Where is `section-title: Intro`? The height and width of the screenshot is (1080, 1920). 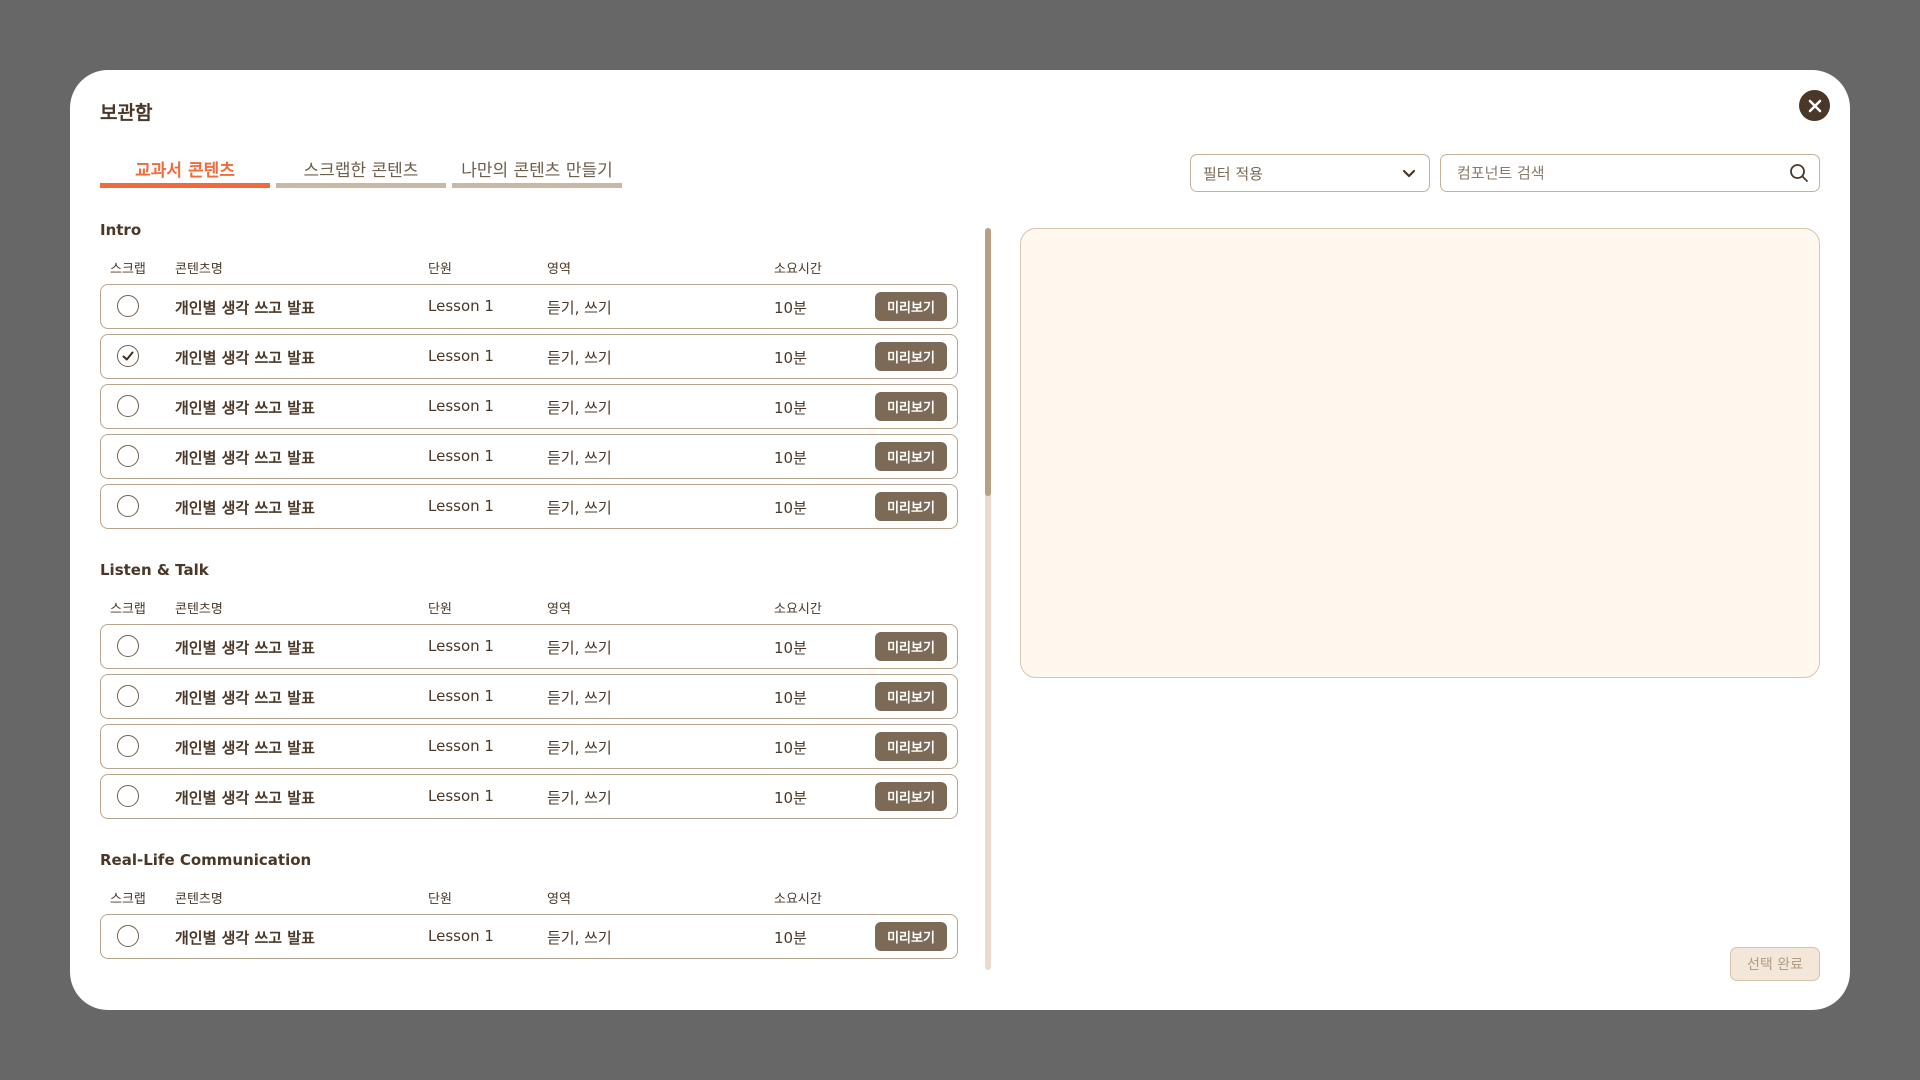 section-title: Intro is located at coordinates (121, 230).